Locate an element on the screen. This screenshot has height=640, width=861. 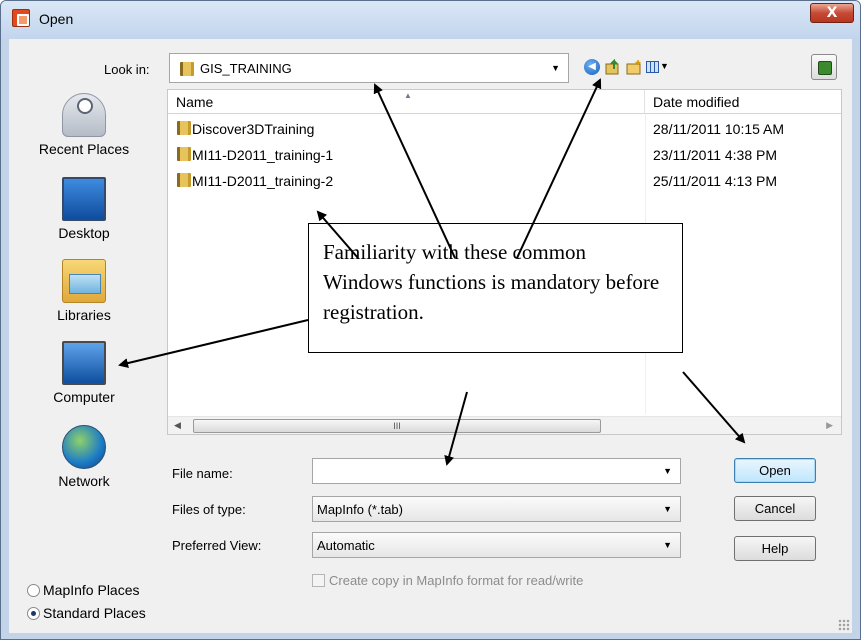
preferred-view-select: Automatic ▼ is located at coordinates (496, 545).